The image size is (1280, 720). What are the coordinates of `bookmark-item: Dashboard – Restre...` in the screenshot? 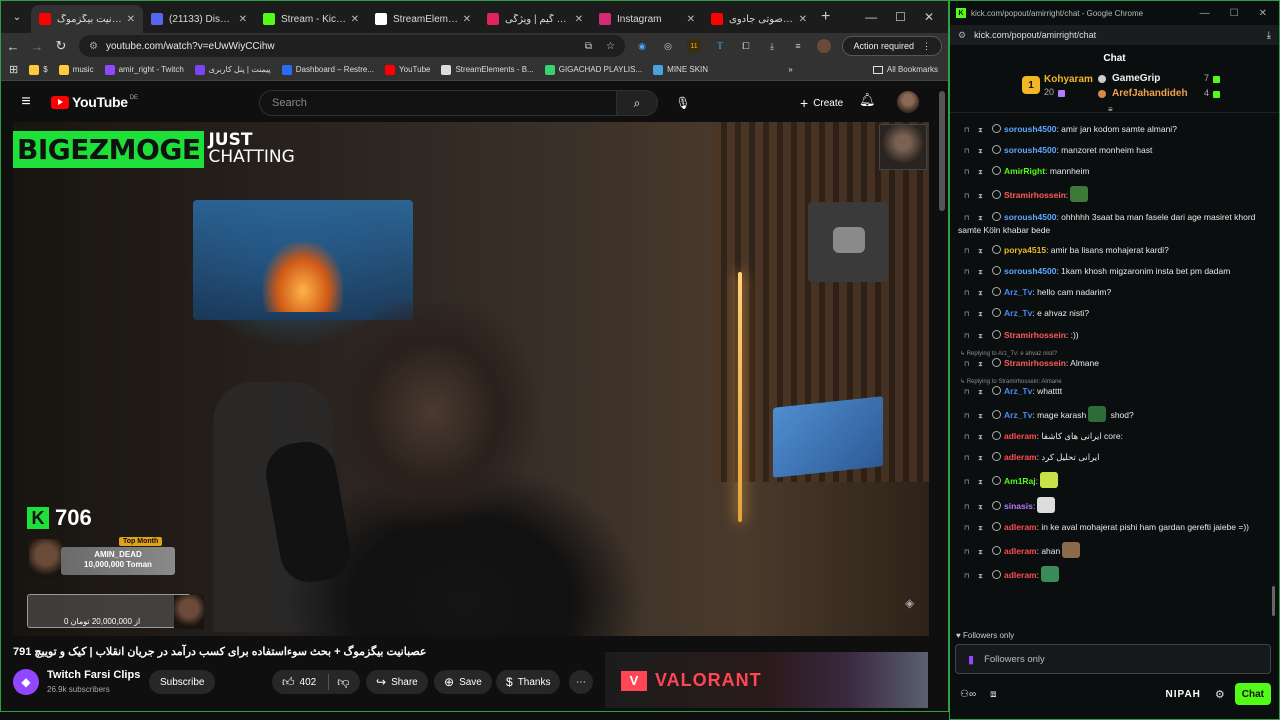 It's located at (327, 69).